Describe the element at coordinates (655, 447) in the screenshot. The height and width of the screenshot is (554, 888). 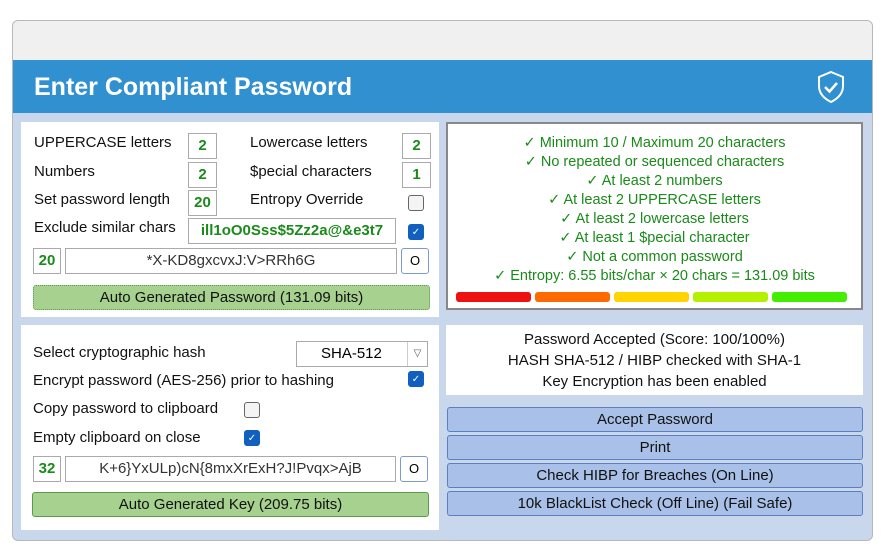
I see `print-button: Print` at that location.